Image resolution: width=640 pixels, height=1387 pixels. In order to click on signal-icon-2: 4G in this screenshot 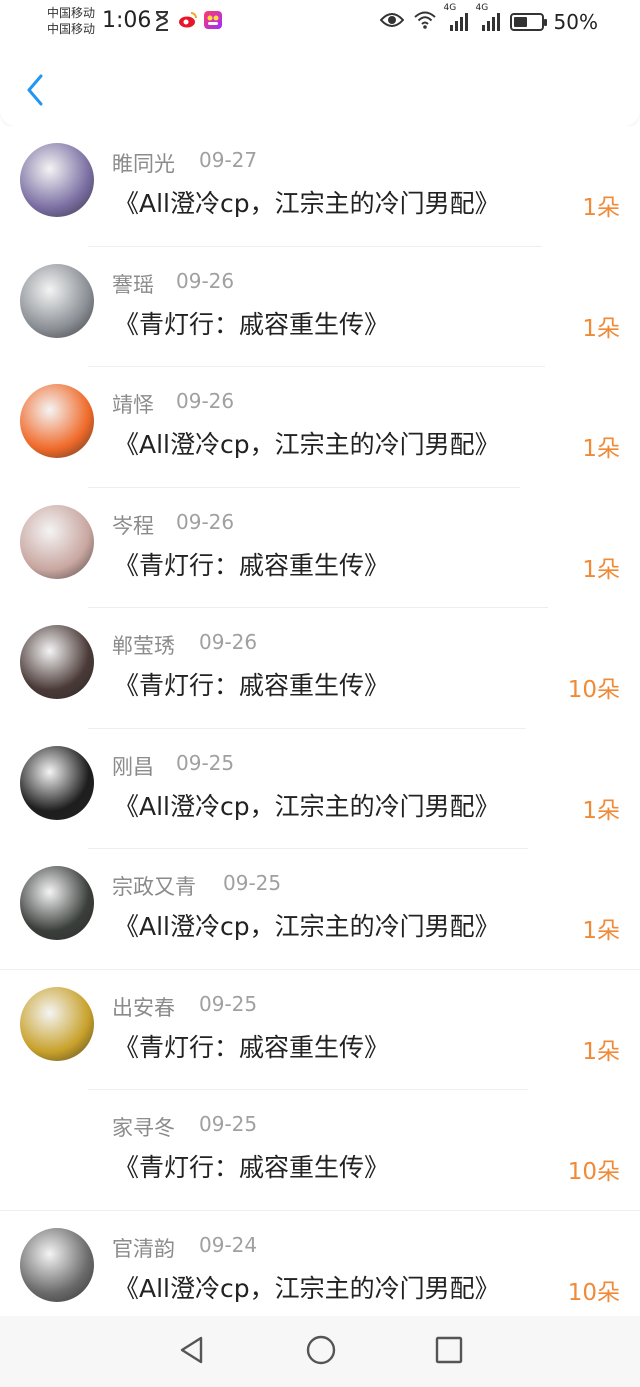, I will do `click(488, 17)`.